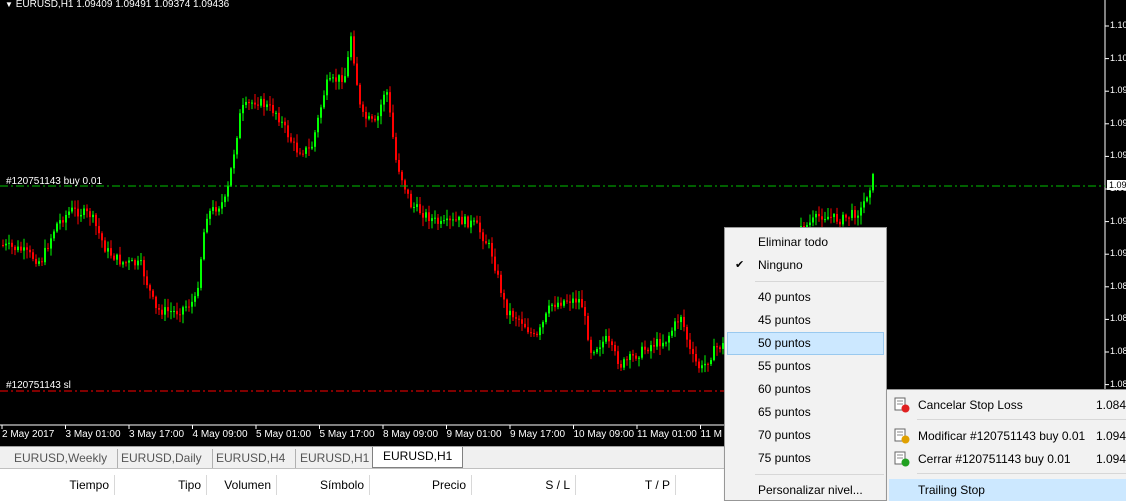 The height and width of the screenshot is (501, 1126). Describe the element at coordinates (323, 485) in the screenshot. I see `terminal-column-header: Símbolo` at that location.